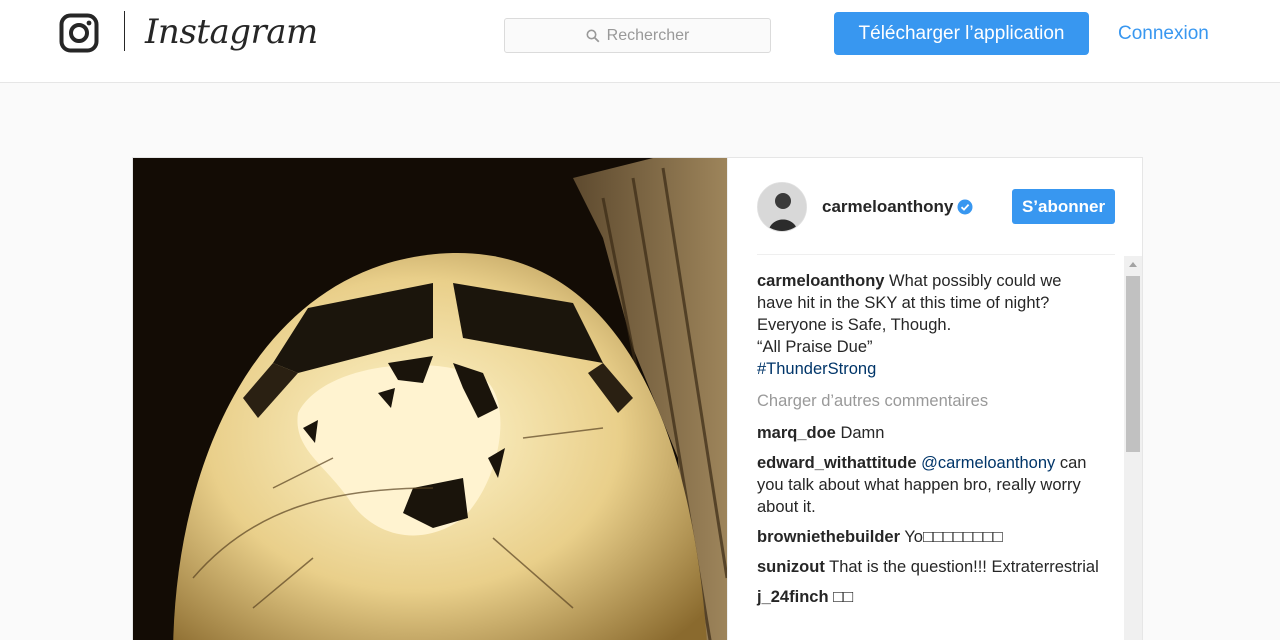 The image size is (1280, 640). What do you see at coordinates (1133, 364) in the screenshot?
I see `scrollbar-thumb` at bounding box center [1133, 364].